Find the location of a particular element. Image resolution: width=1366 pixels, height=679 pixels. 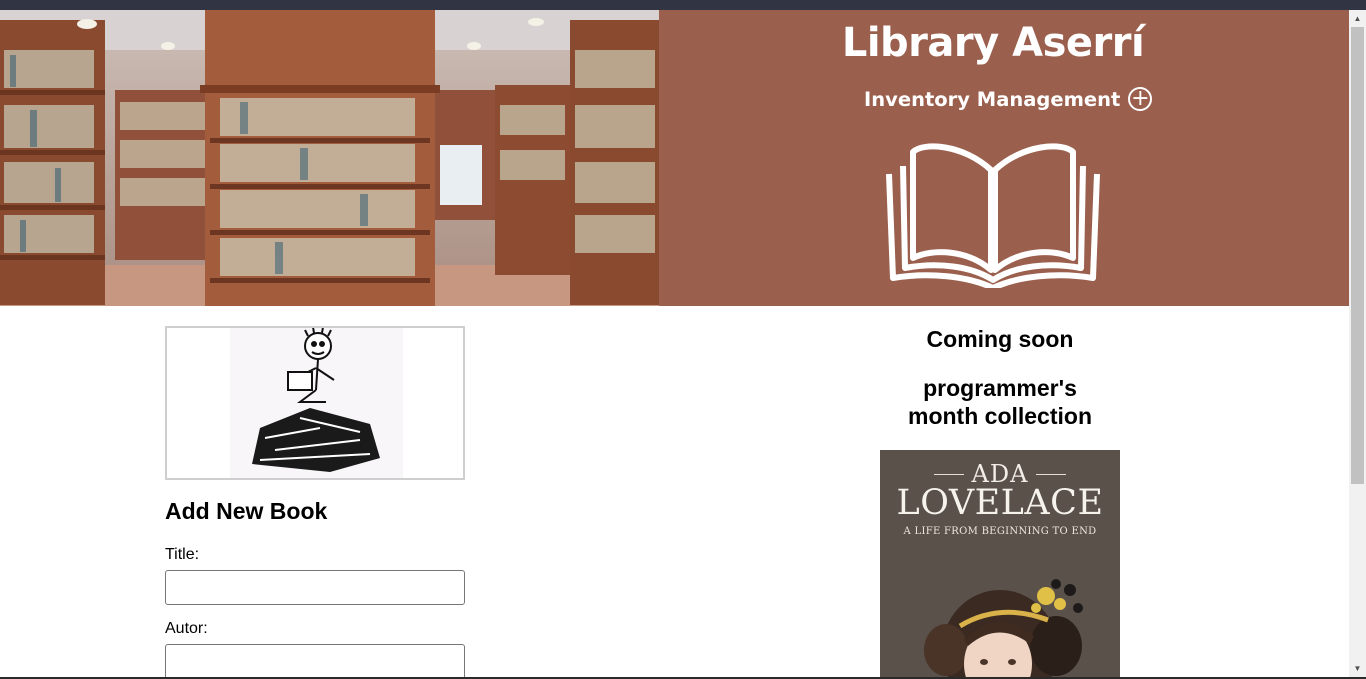

vertical-scrollbar: ▲ ▼ is located at coordinates (1357, 343).